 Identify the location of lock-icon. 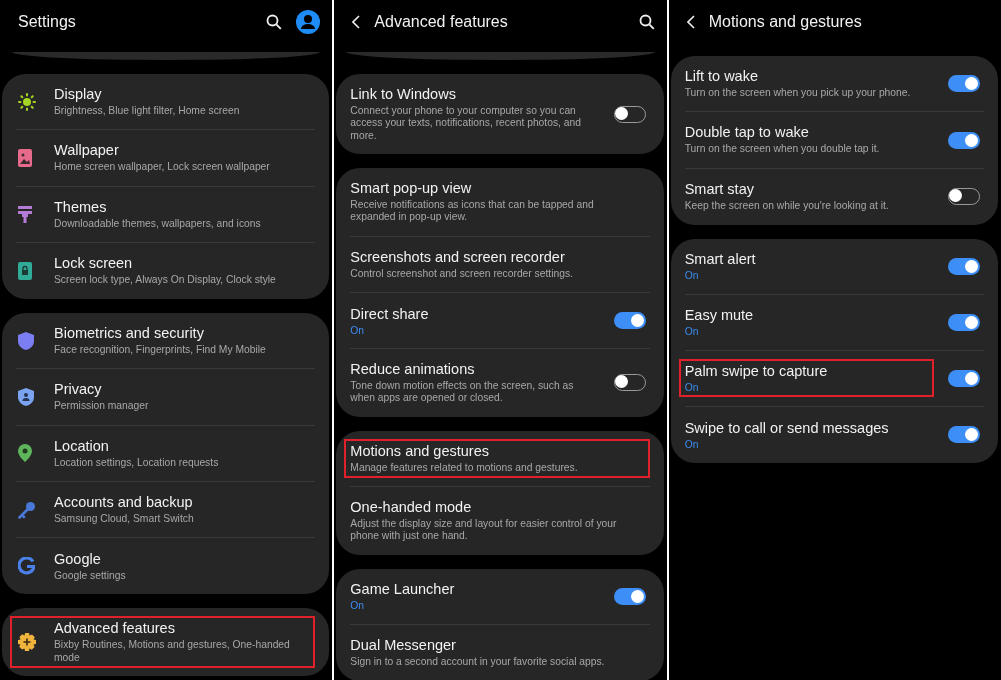
(25, 271).